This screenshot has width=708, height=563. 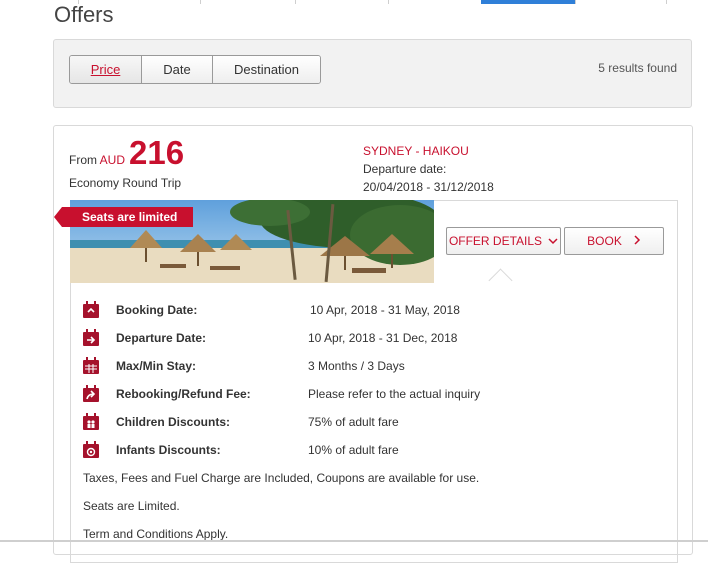 What do you see at coordinates (112, 160) in the screenshot?
I see `currency: AUD` at bounding box center [112, 160].